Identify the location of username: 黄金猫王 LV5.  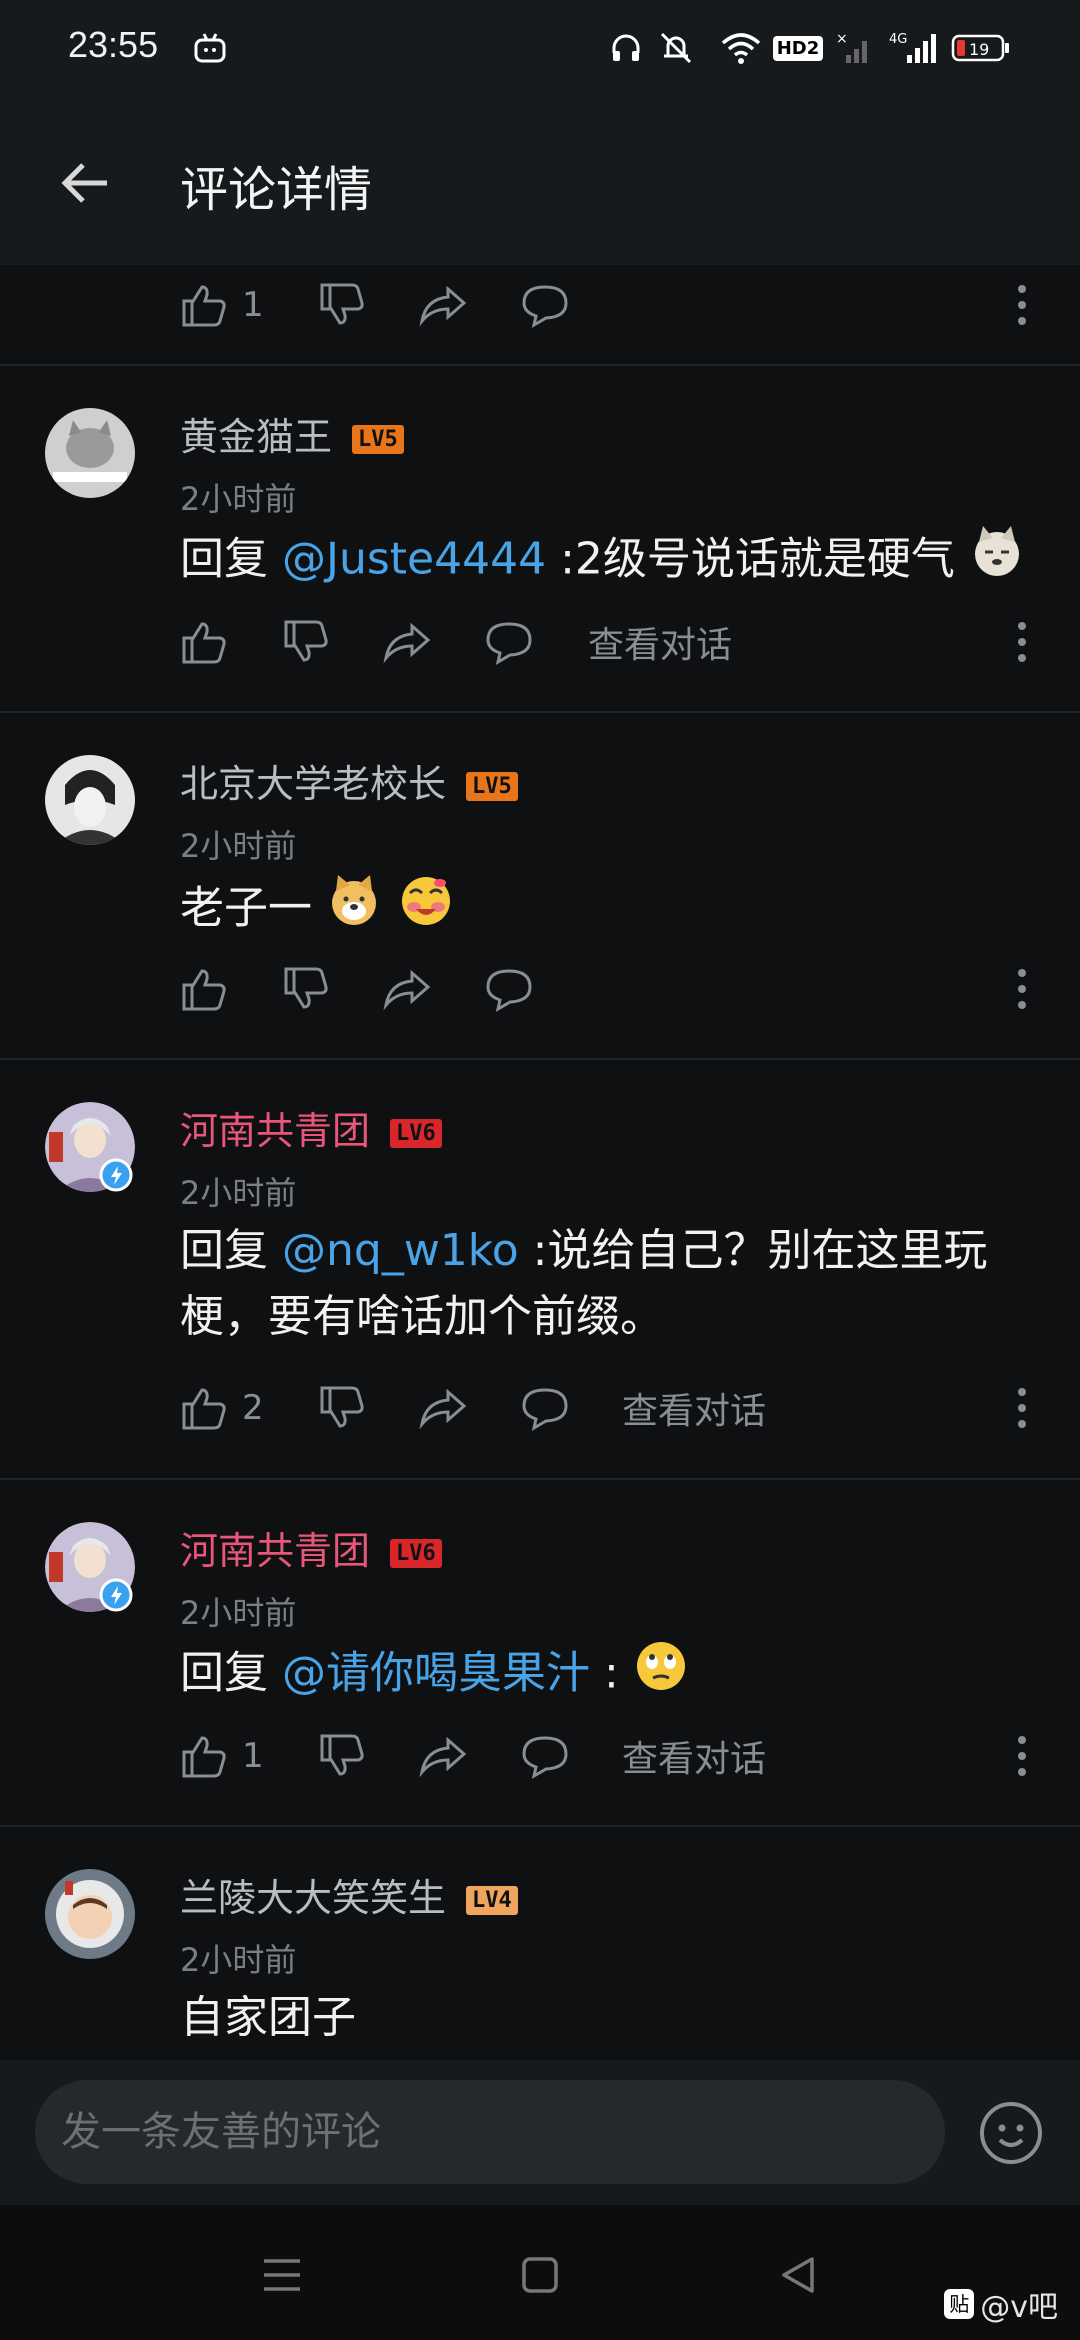
(292, 433).